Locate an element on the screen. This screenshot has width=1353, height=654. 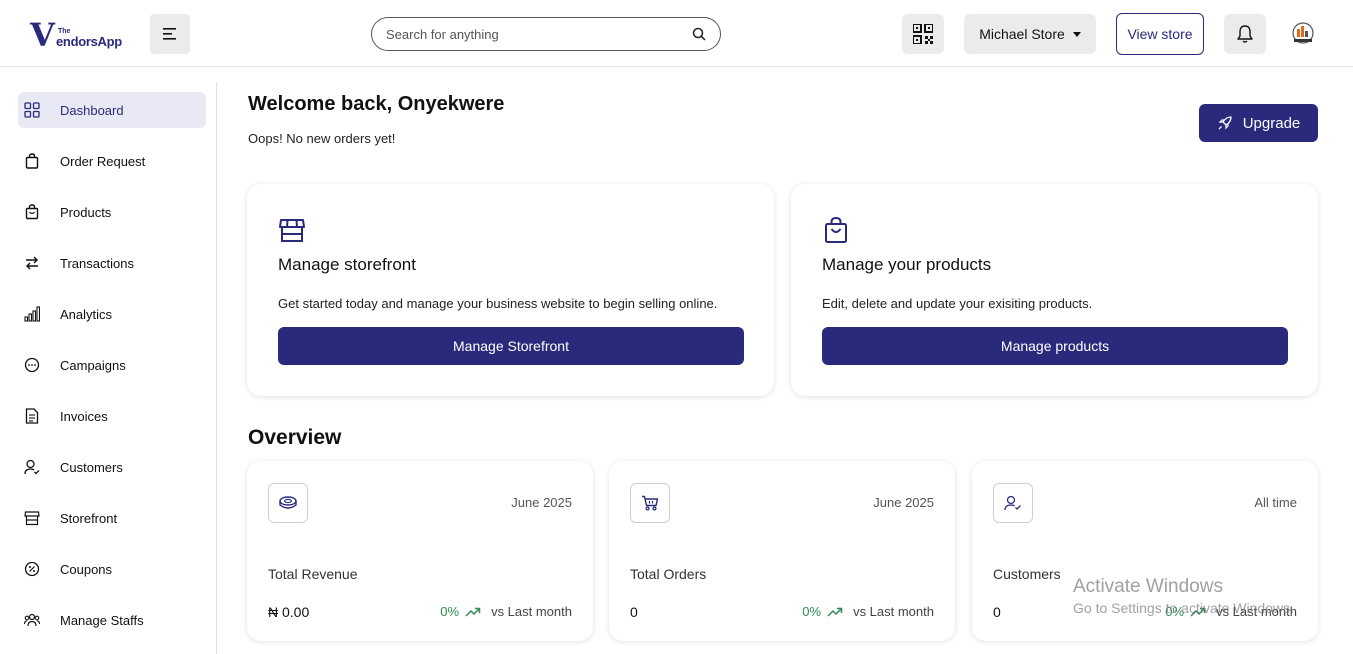
search-bar is located at coordinates (546, 34).